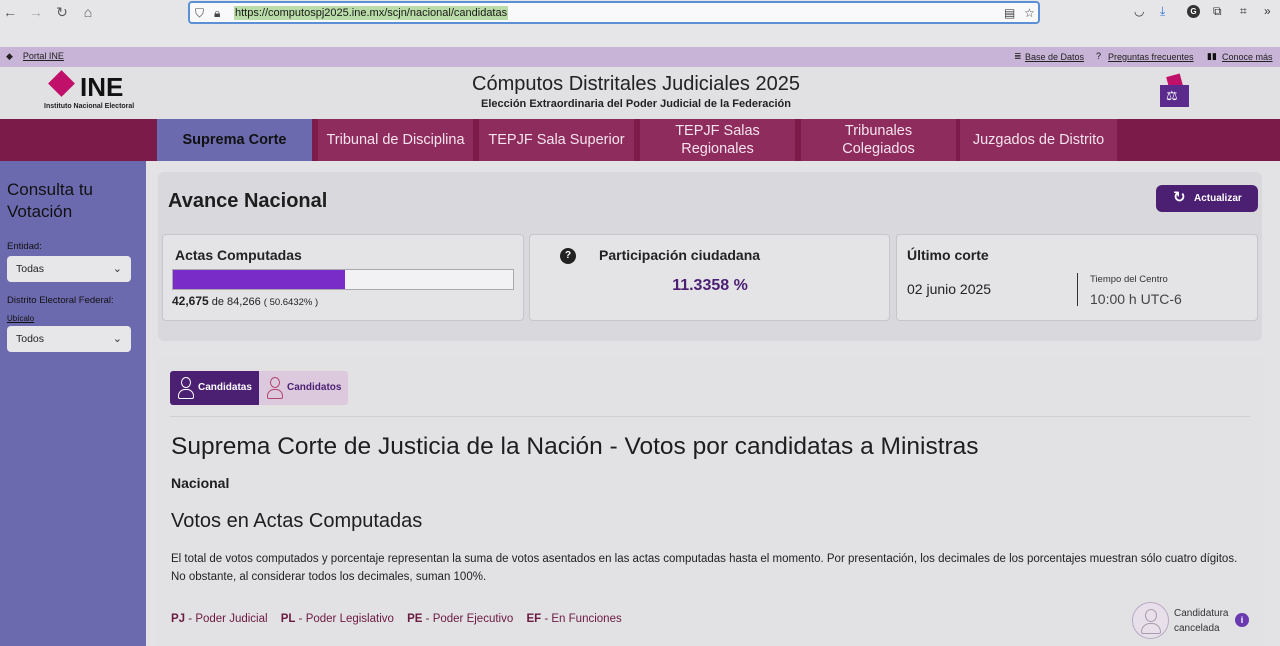 The image size is (1280, 646). Describe the element at coordinates (680, 255) in the screenshot. I see `participacion-title: Participación ciudadana` at that location.